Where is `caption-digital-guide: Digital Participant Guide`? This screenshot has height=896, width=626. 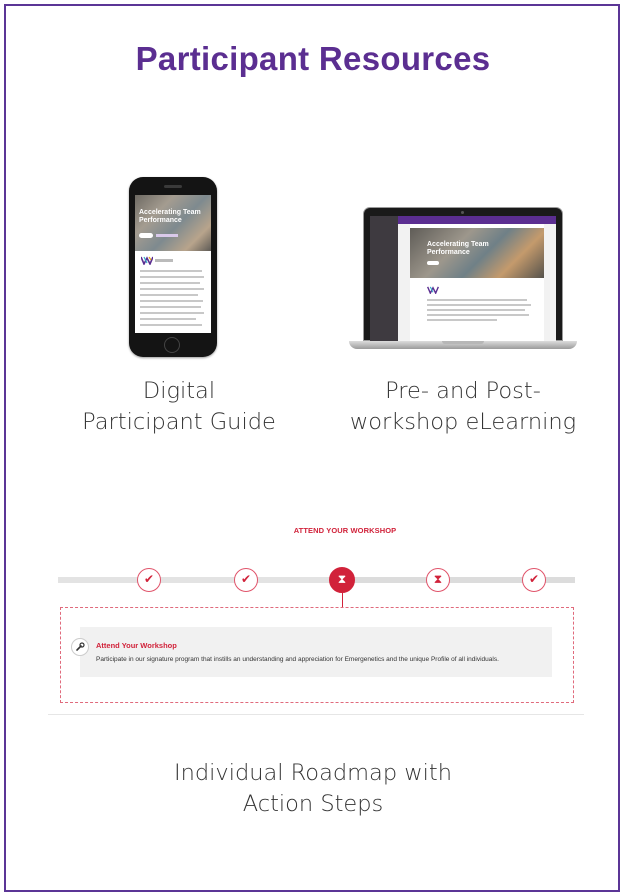
caption-digital-guide: Digital Participant Guide is located at coordinates (179, 407).